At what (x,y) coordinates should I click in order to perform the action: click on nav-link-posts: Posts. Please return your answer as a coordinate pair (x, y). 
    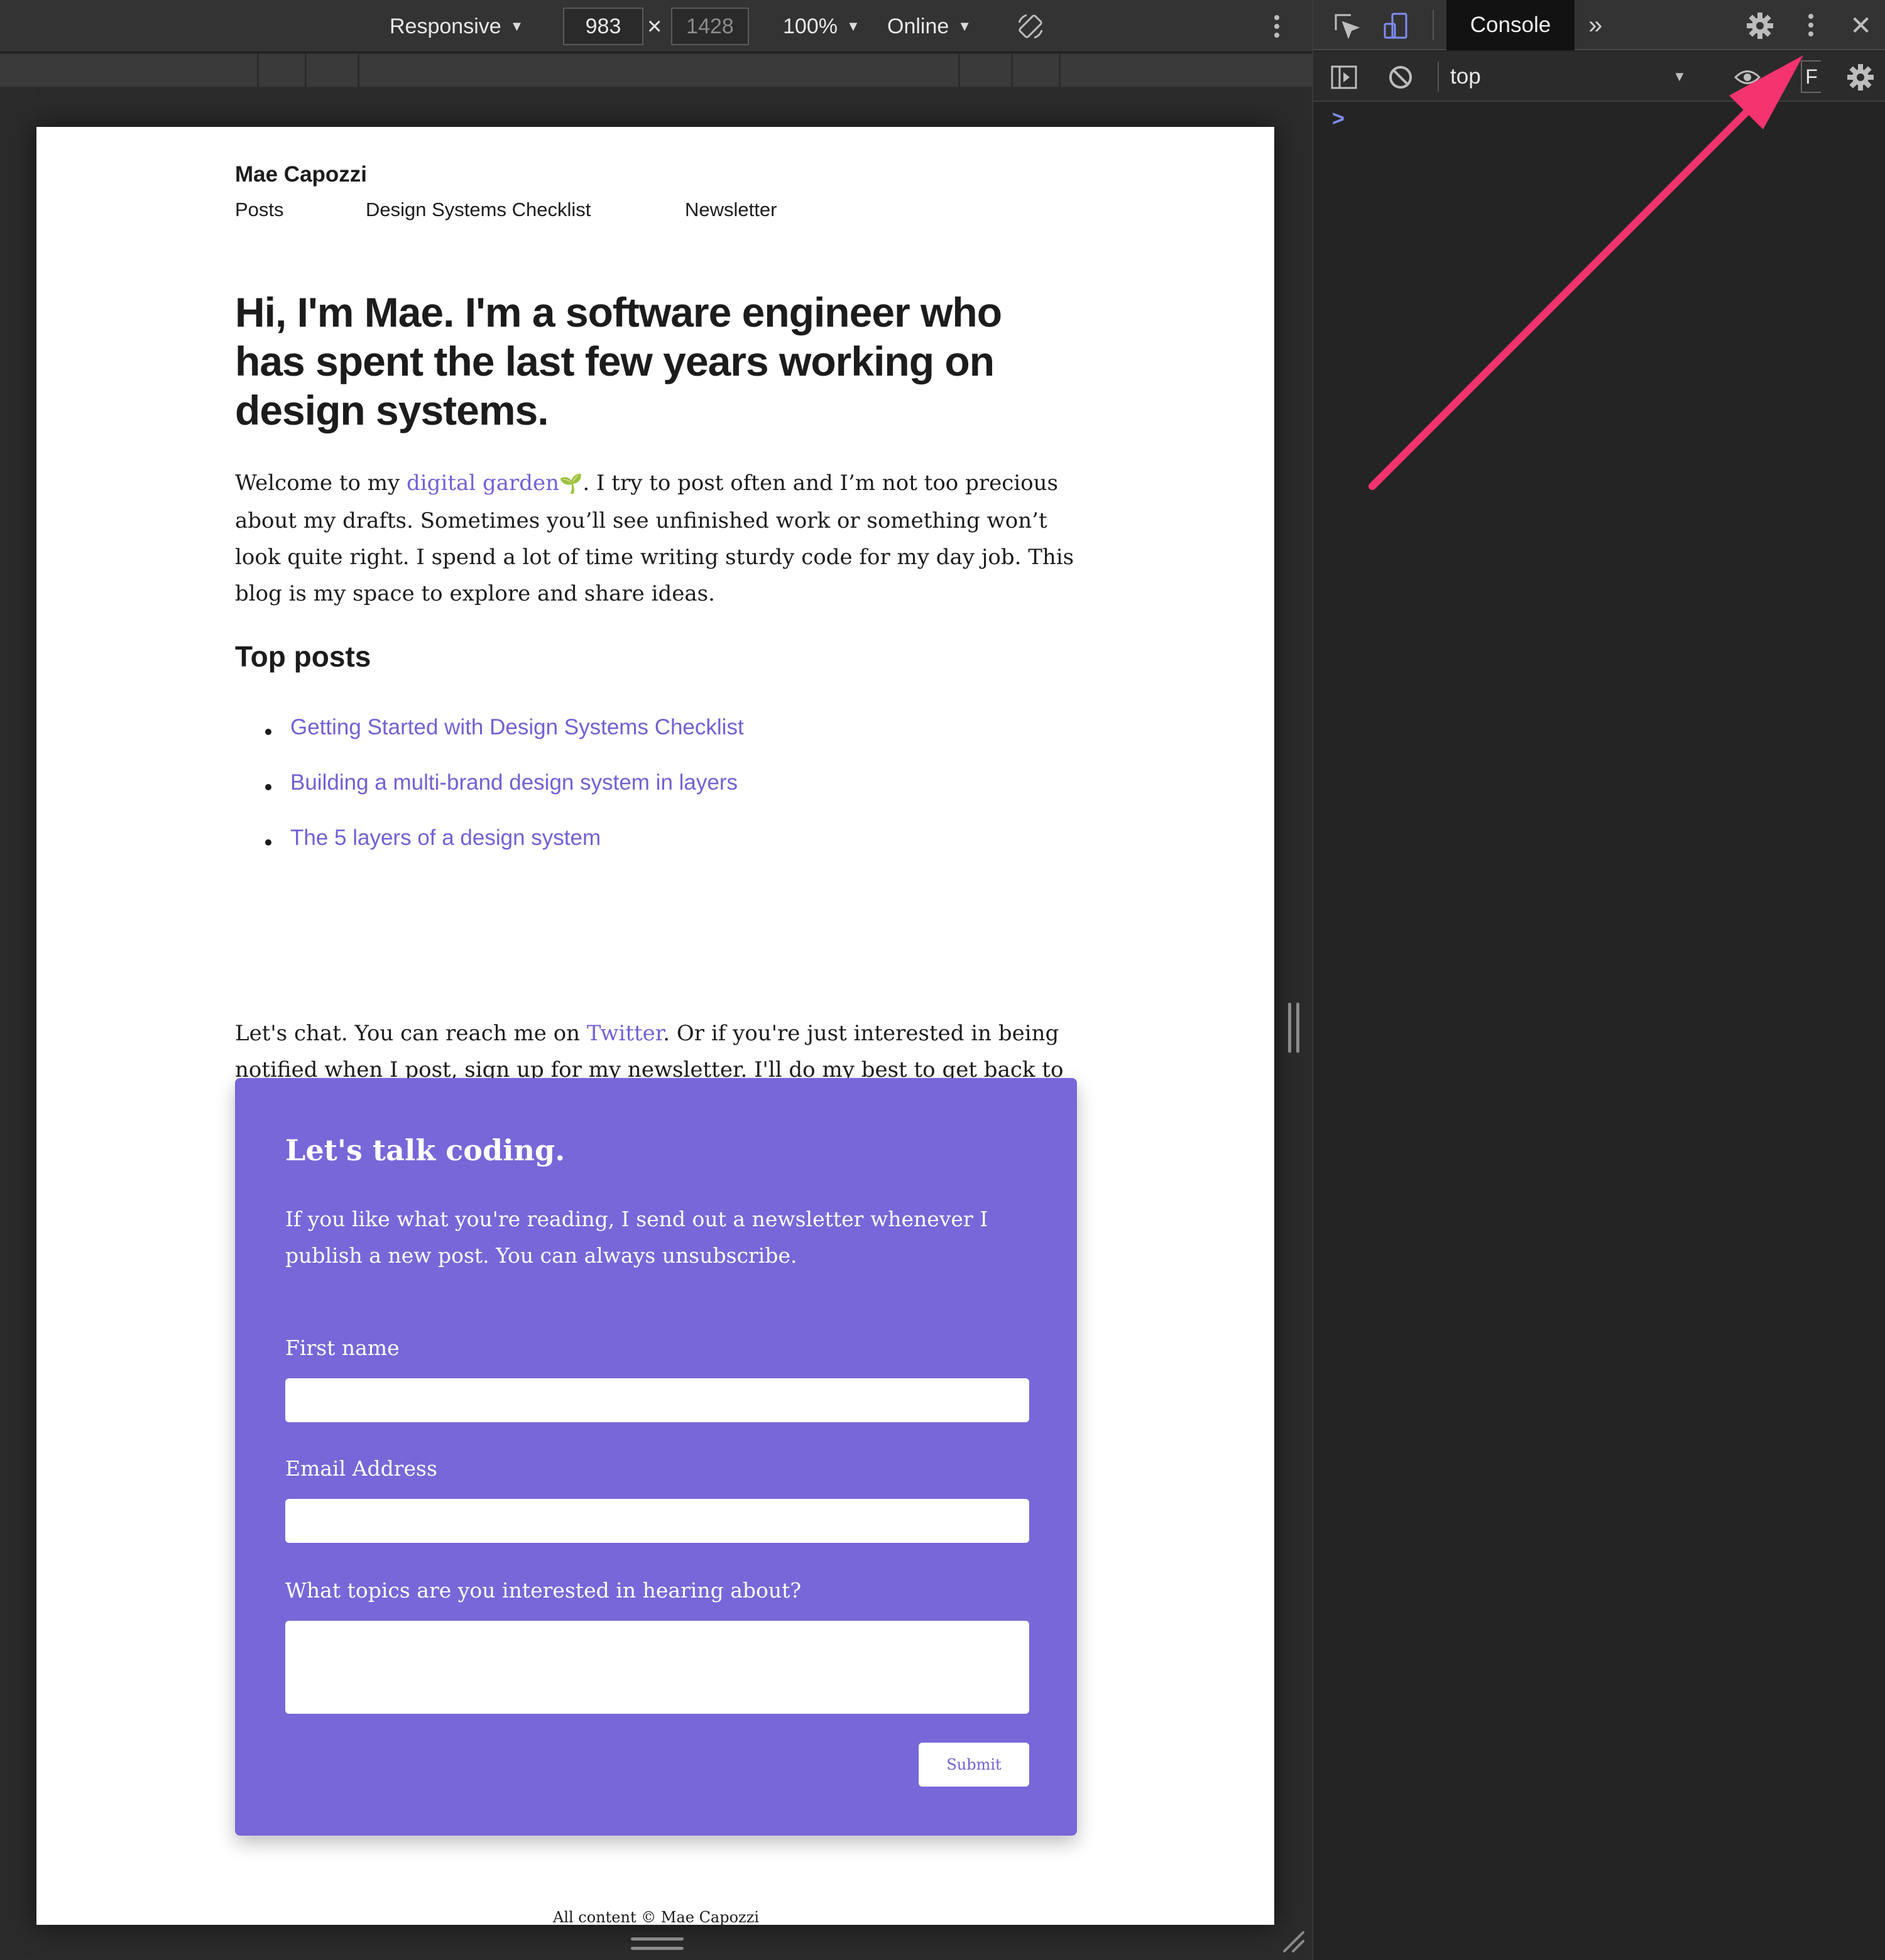
    Looking at the image, I should click on (259, 210).